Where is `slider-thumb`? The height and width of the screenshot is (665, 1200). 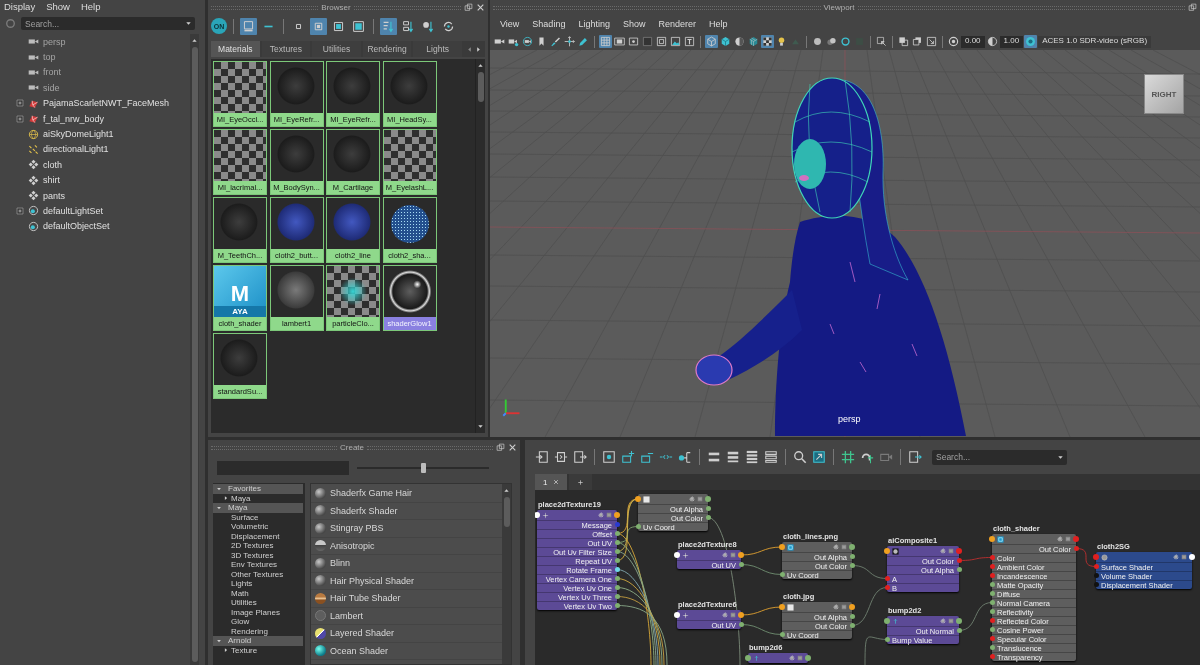 slider-thumb is located at coordinates (423, 468).